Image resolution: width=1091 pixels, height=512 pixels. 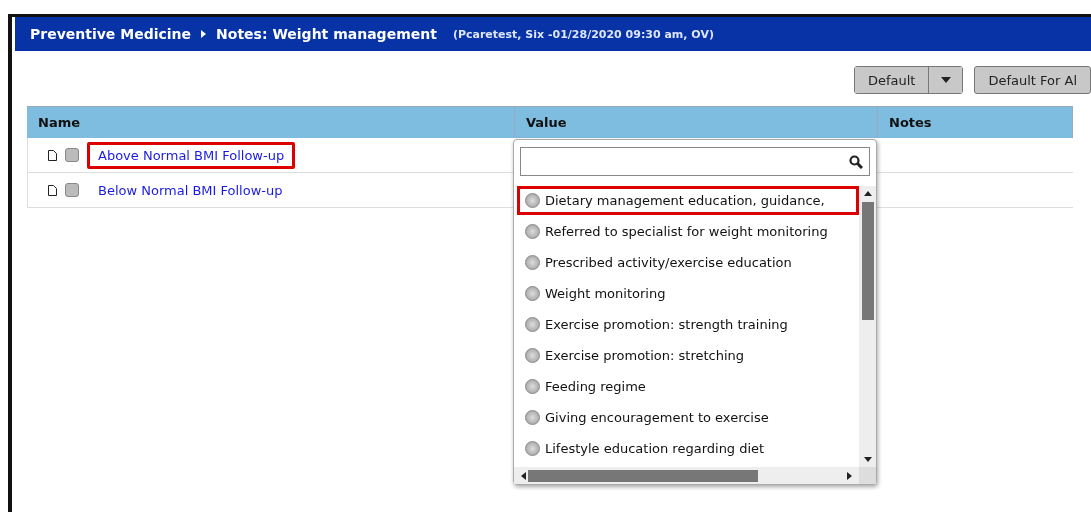 I want to click on option-label: Exercise promotion: strength training, so click(x=666, y=324).